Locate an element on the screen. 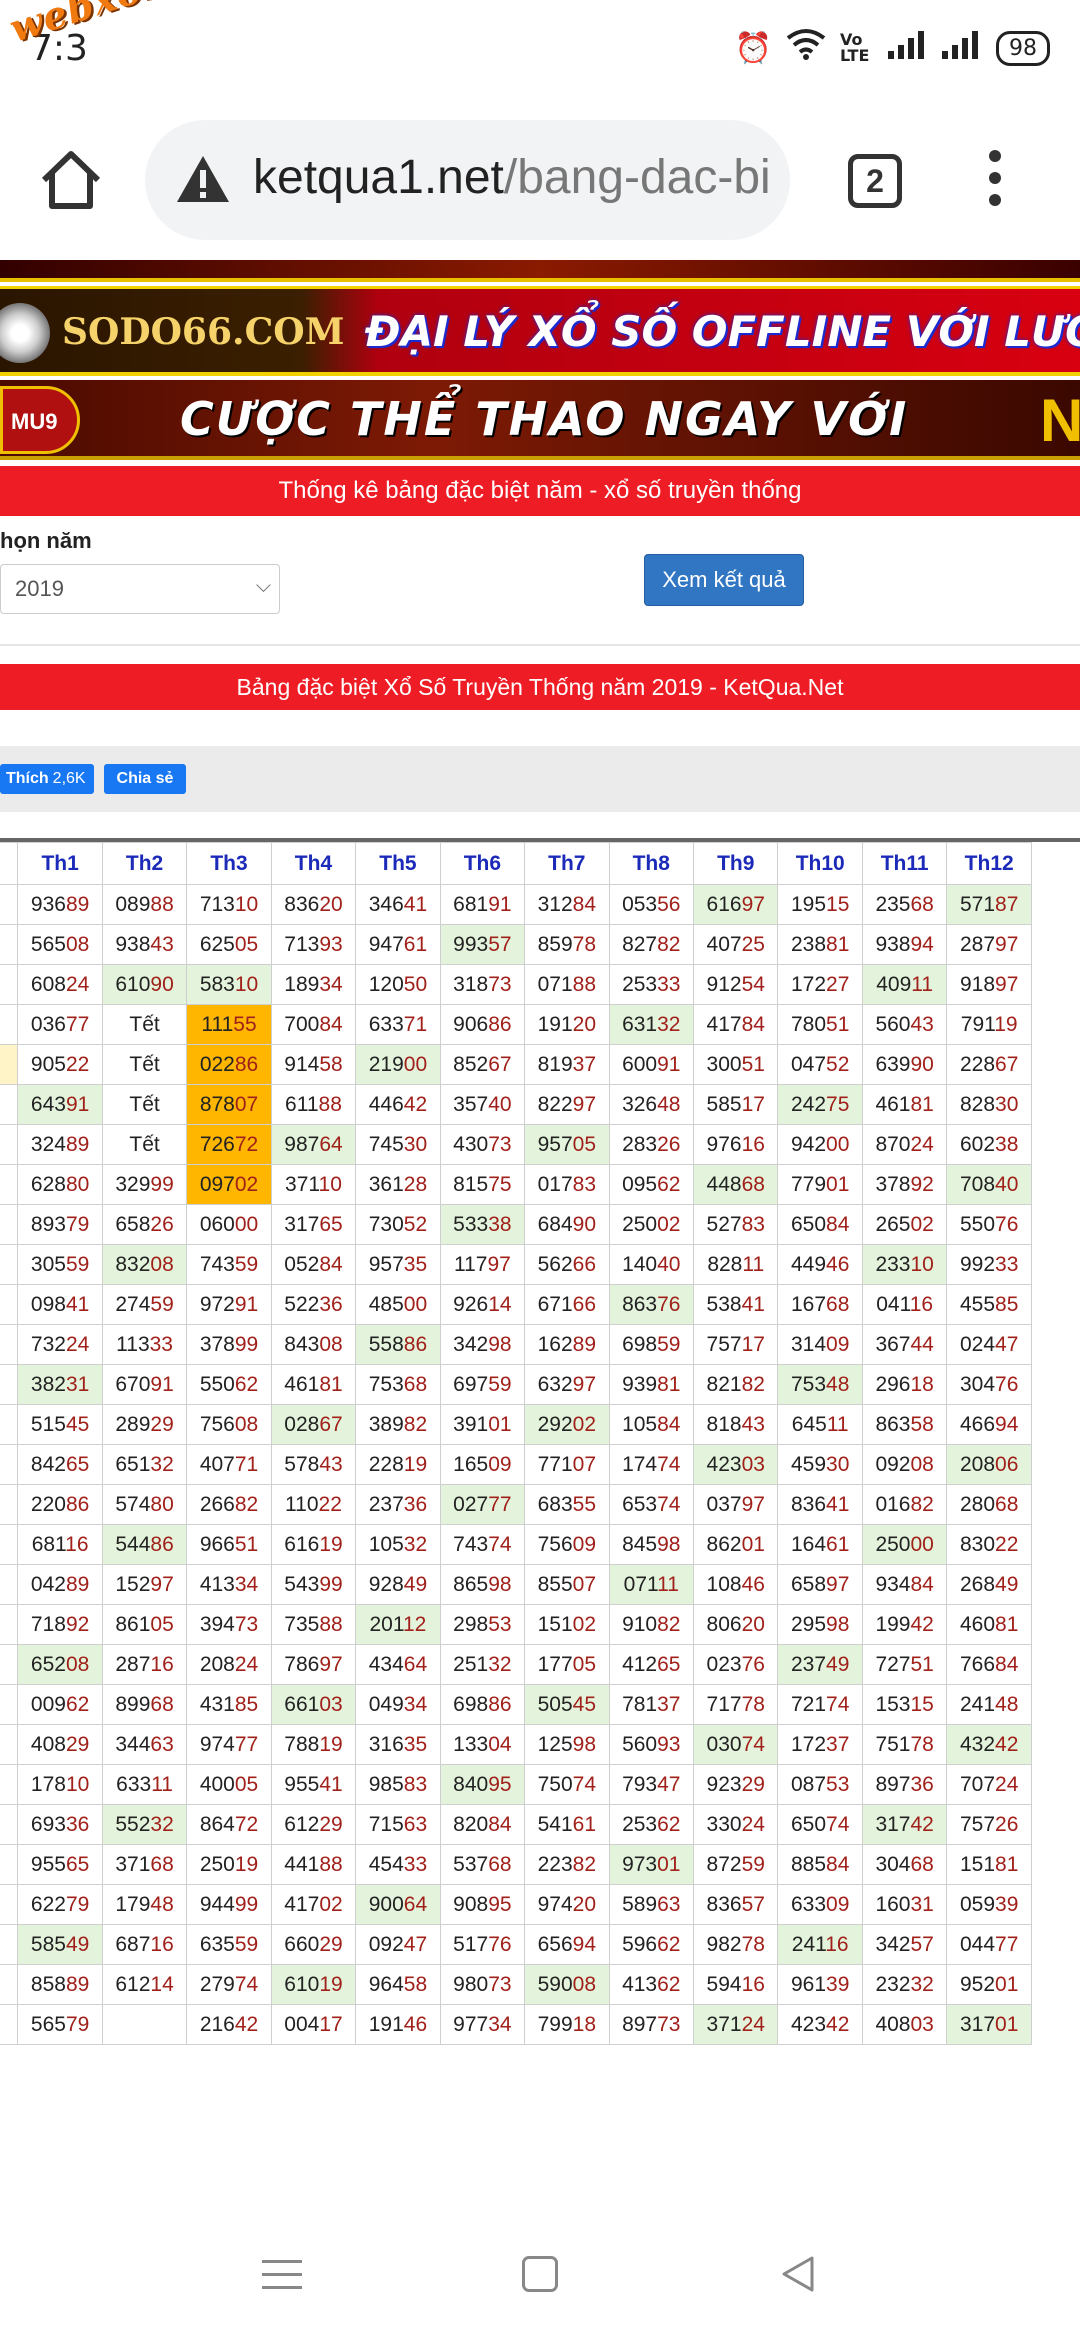  result-cell: 29598 is located at coordinates (820, 1624).